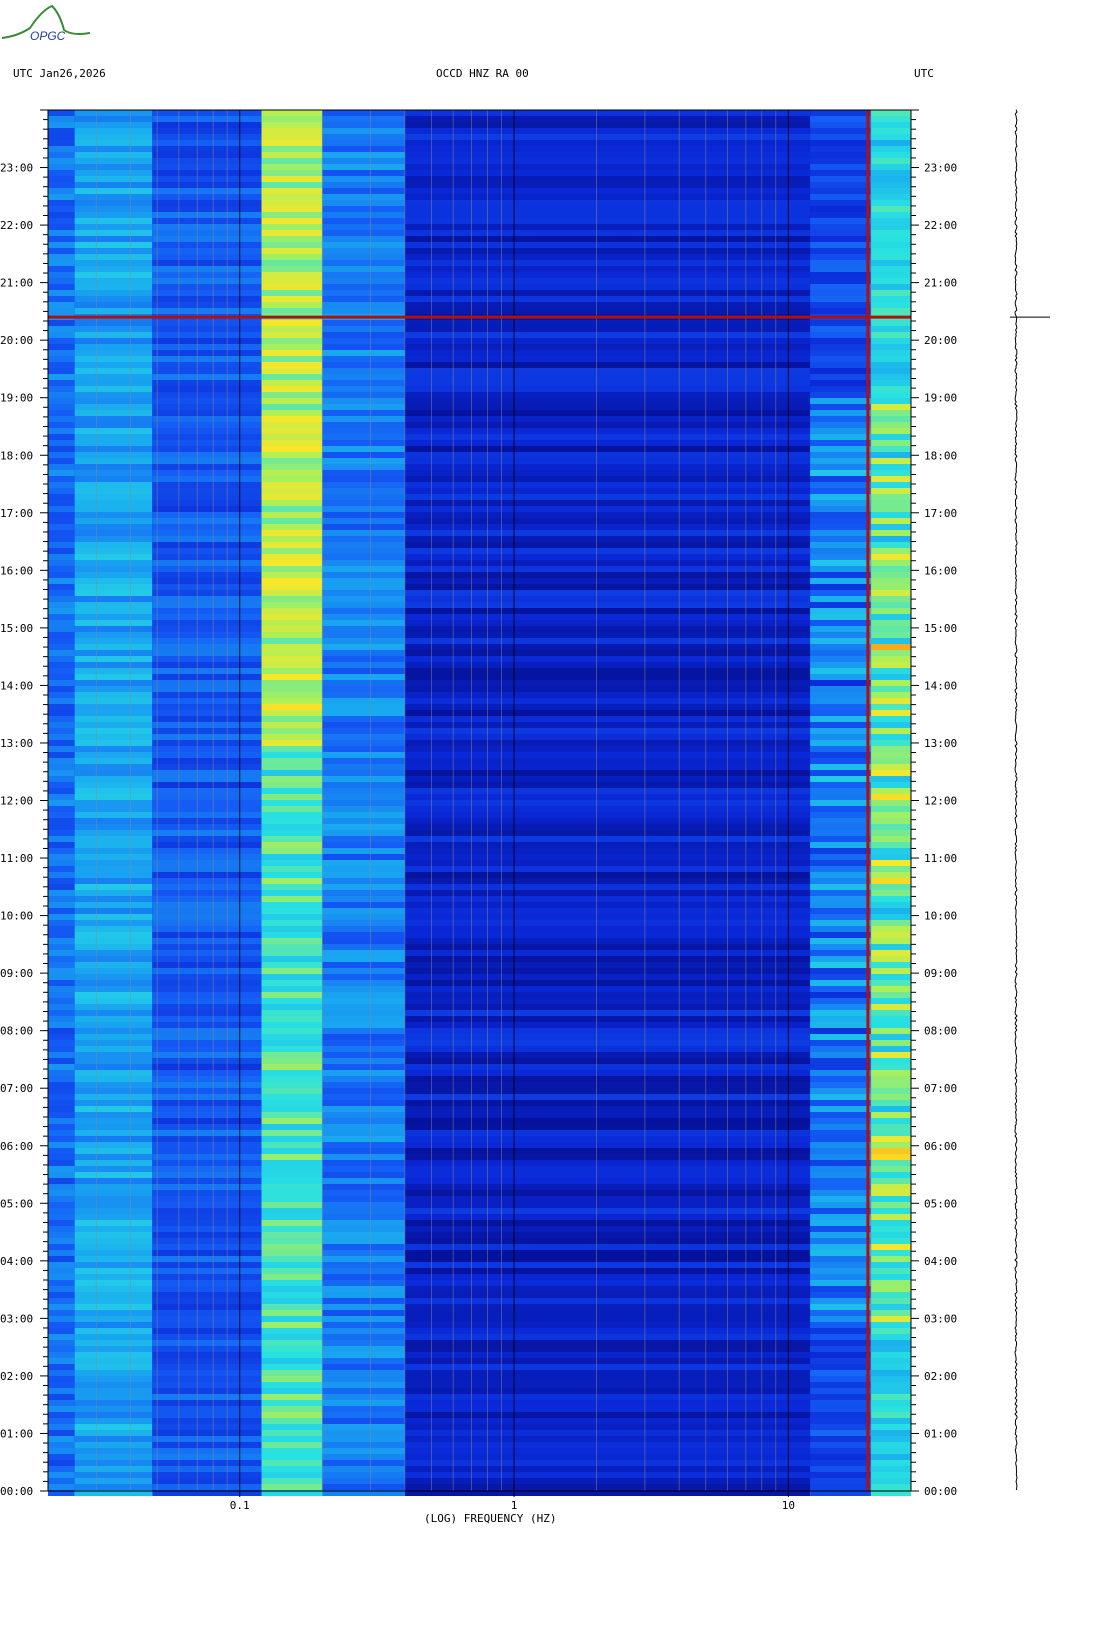  Describe the element at coordinates (940, 743) in the screenshot. I see `y-tick-label-right: 13:00` at that location.